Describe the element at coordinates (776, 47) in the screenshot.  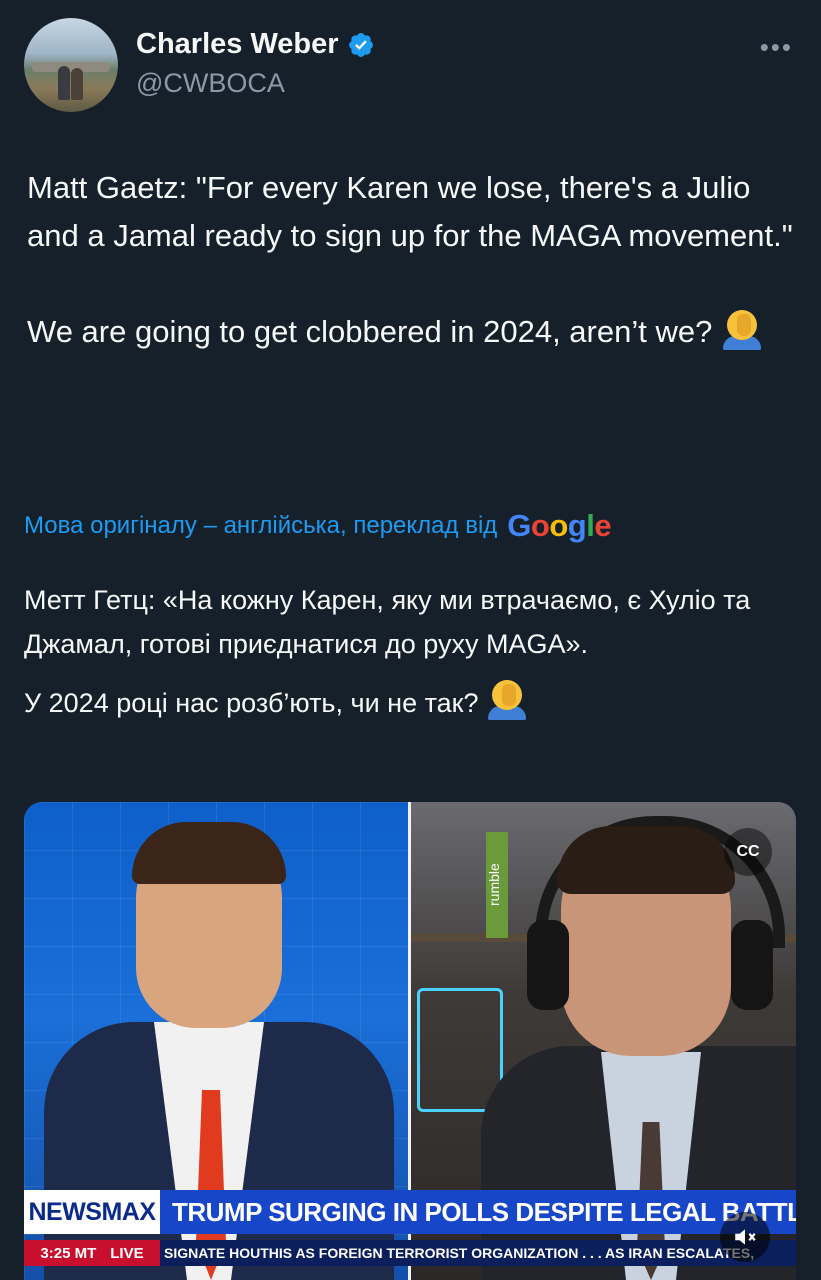
I see `more-horizontal-icon: •••` at that location.